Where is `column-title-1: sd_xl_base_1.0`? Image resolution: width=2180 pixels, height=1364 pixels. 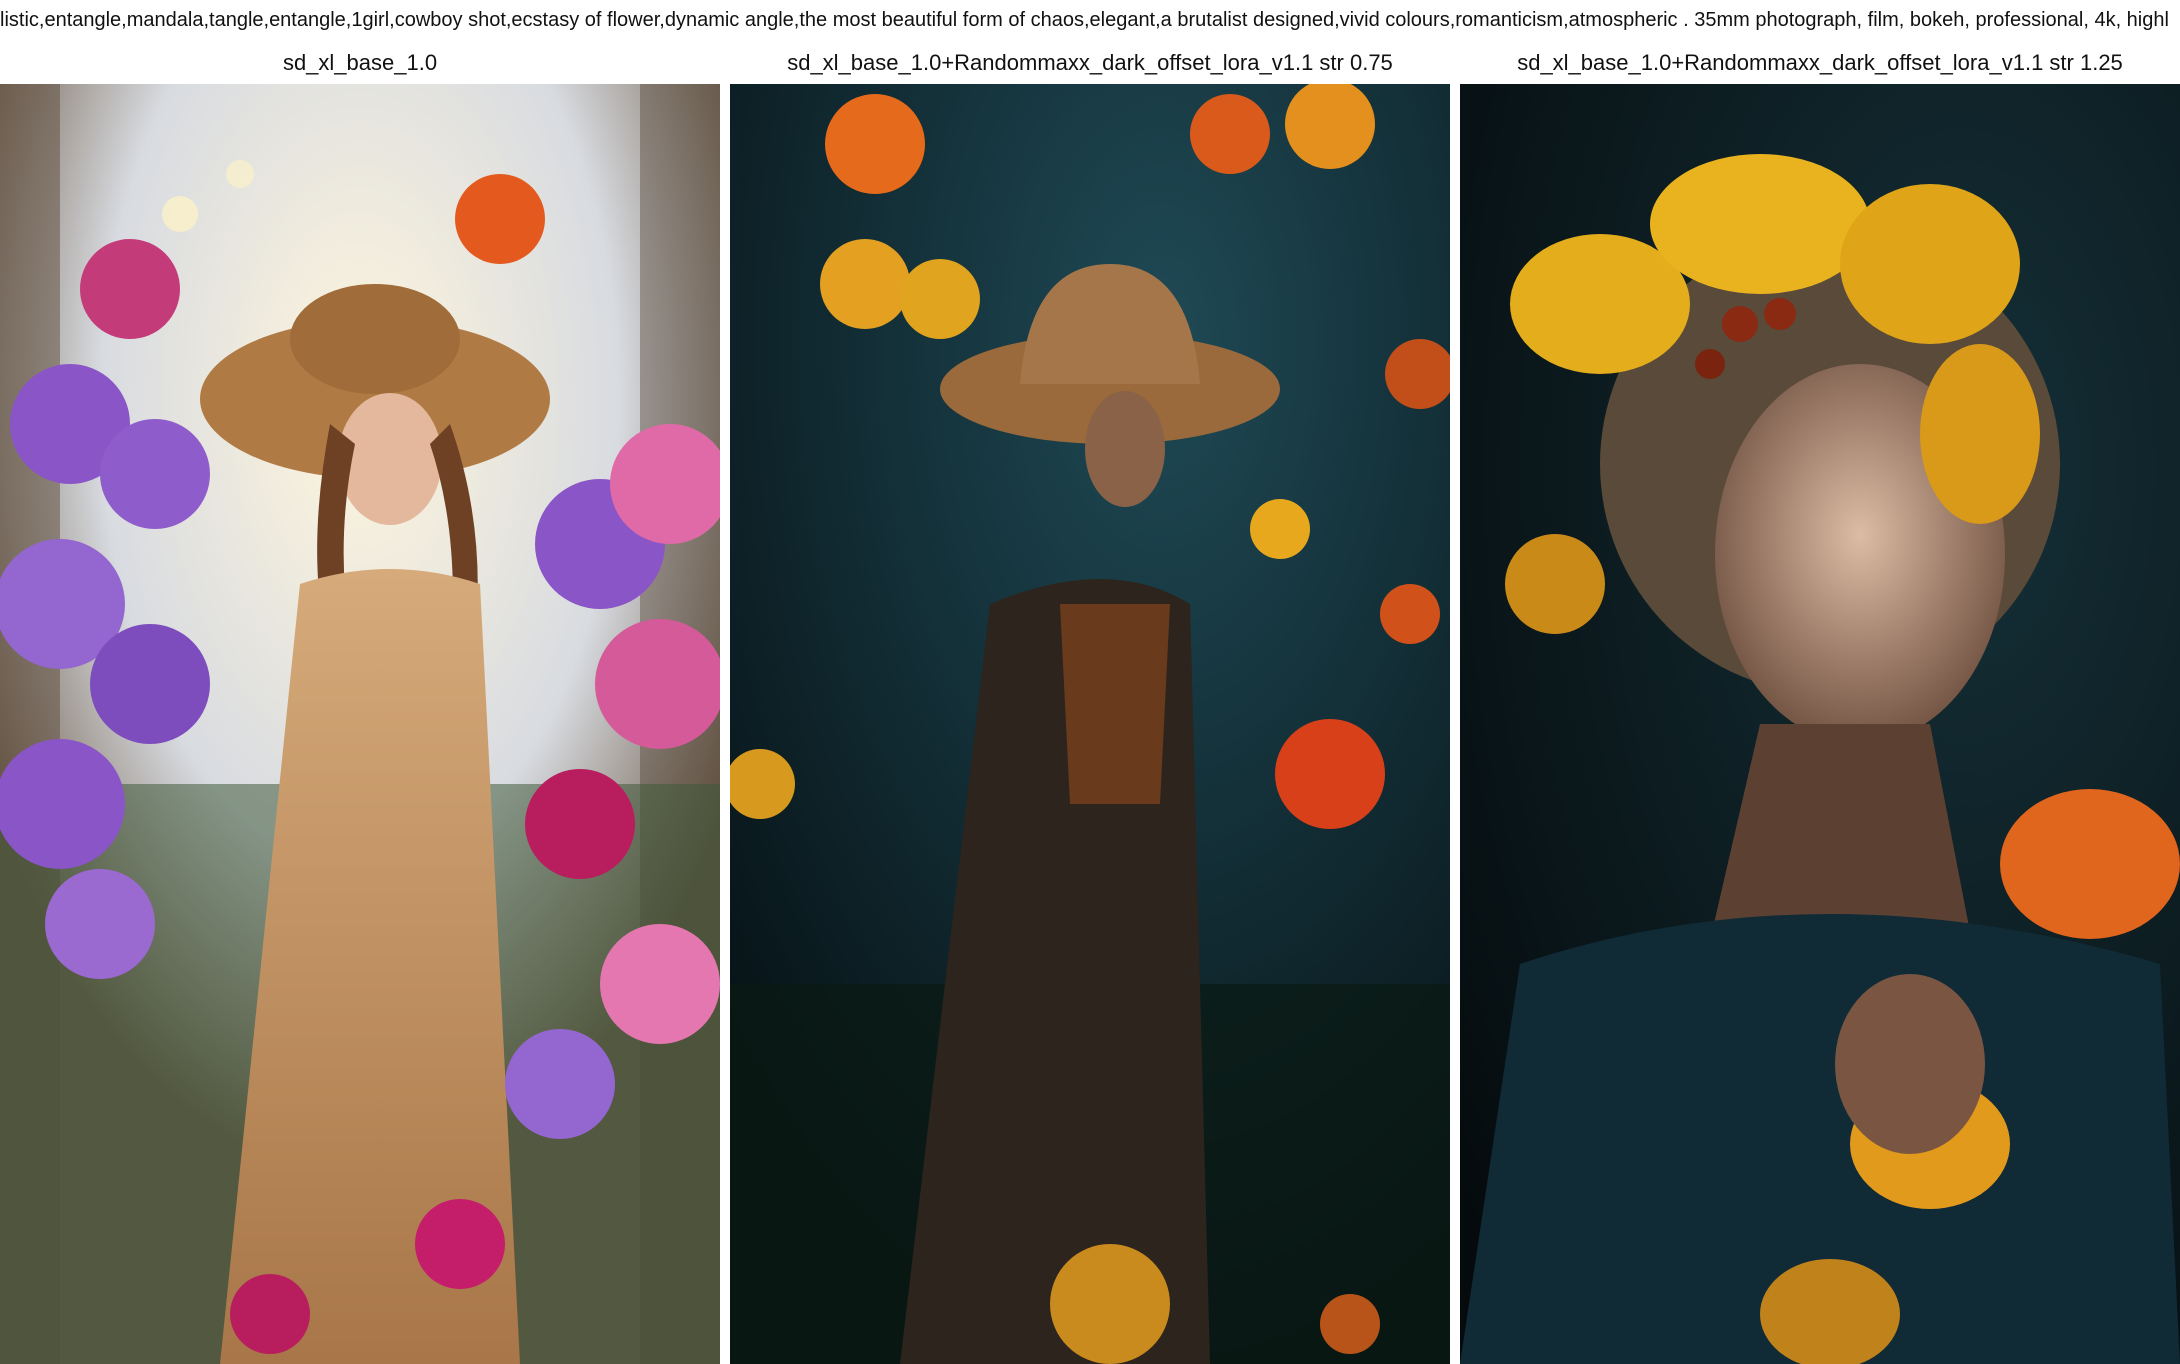 column-title-1: sd_xl_base_1.0 is located at coordinates (360, 62).